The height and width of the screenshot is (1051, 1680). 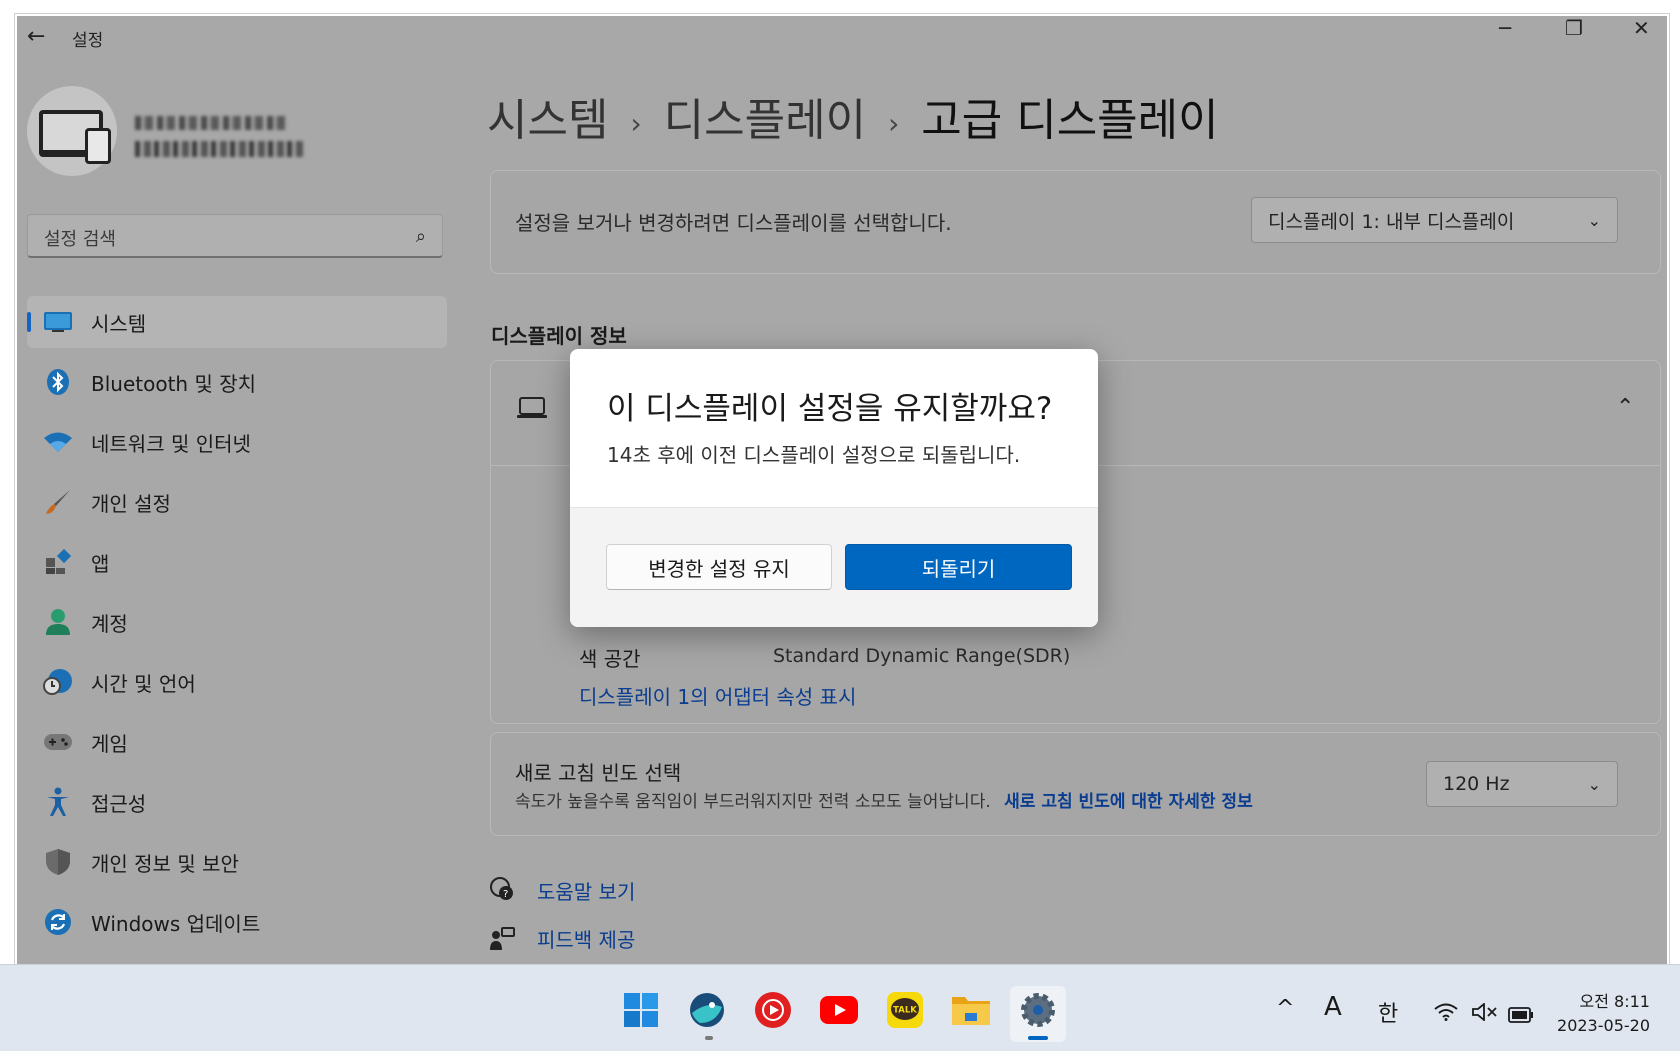 I want to click on monitor-icon, so click(x=58, y=322).